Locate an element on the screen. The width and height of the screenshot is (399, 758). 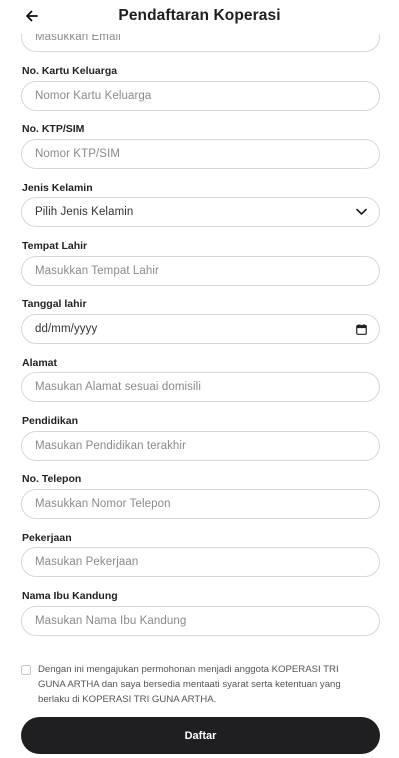
phone-input: Masukkan Nomor Telepon is located at coordinates (200, 504).